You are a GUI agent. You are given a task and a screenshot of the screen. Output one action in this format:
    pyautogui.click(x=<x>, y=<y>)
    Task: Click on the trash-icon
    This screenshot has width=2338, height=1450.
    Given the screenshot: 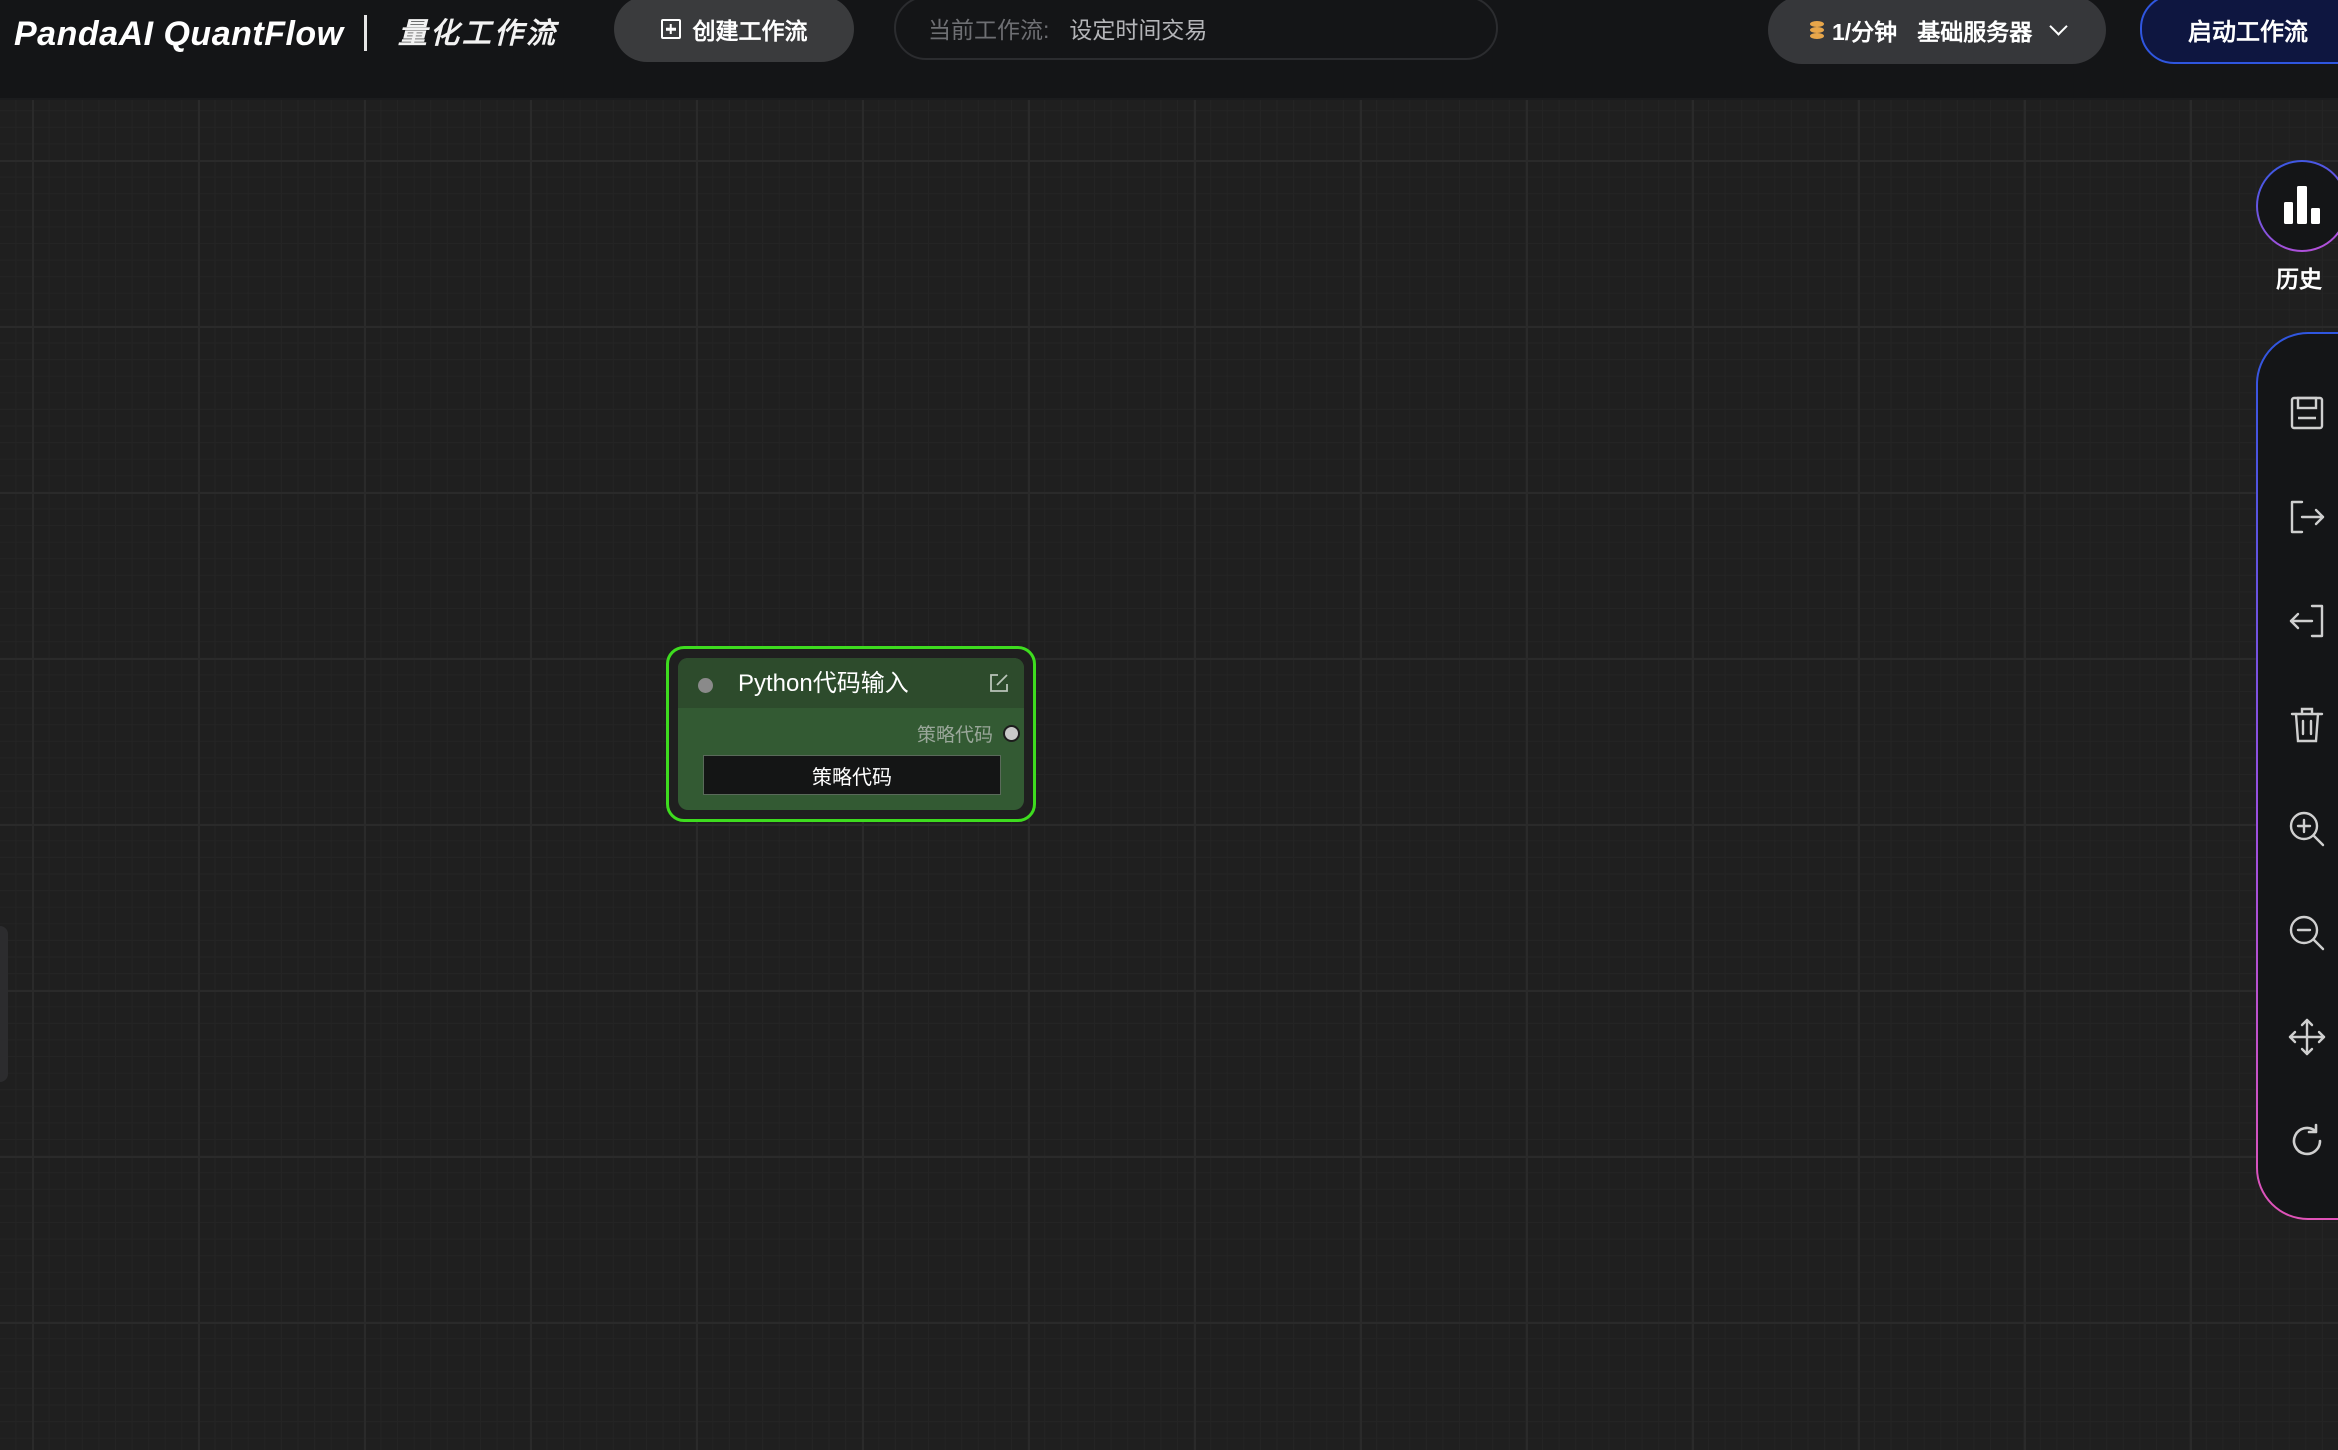 What is the action you would take?
    pyautogui.click(x=2307, y=725)
    